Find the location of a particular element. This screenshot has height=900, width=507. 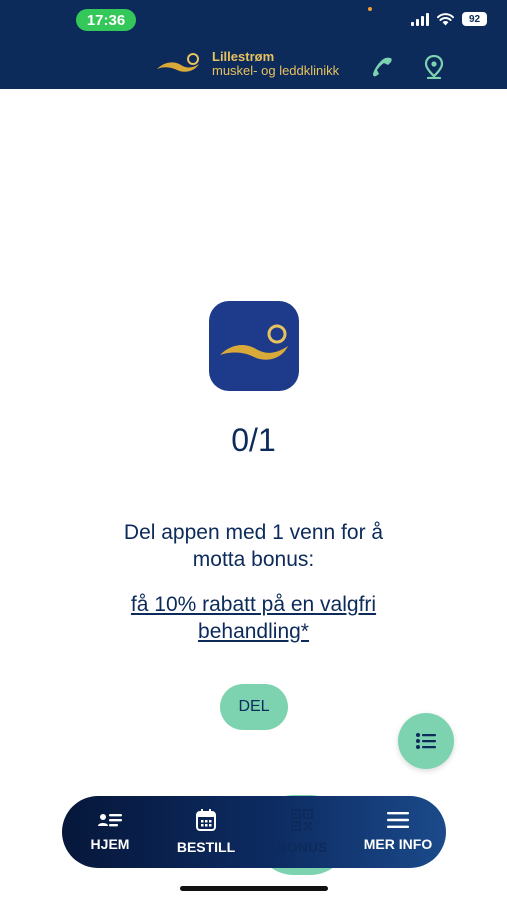

brand-name: Lillestrøm is located at coordinates (243, 56).